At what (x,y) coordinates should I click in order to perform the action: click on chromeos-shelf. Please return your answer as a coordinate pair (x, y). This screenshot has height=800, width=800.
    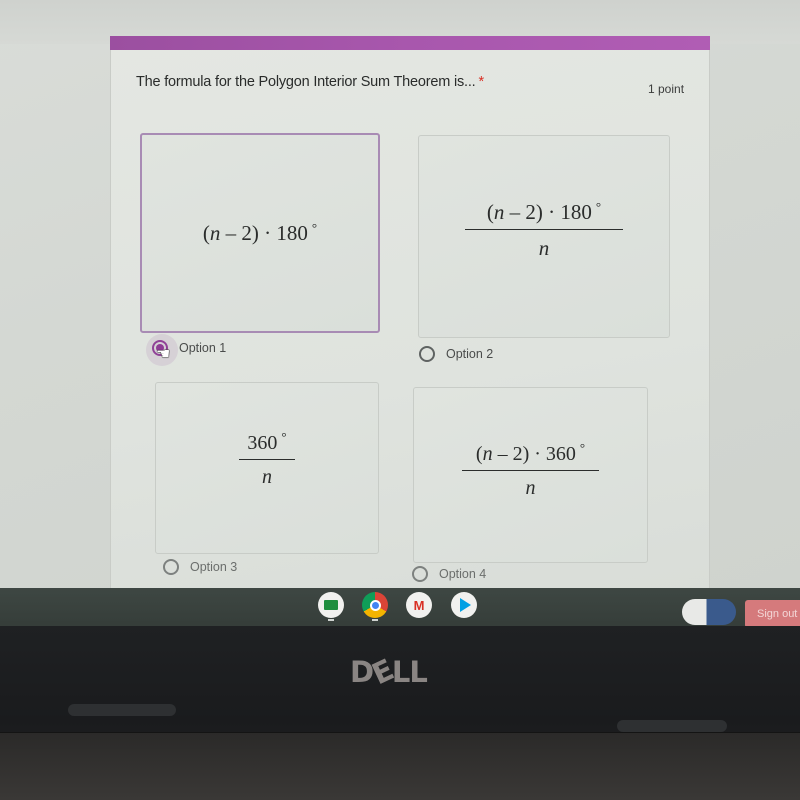
    Looking at the image, I should click on (400, 608).